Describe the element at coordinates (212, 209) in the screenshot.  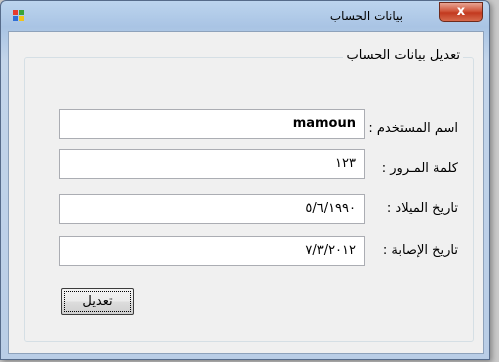
I see `birthdate-field: ٥/٦/١٩٩٠` at that location.